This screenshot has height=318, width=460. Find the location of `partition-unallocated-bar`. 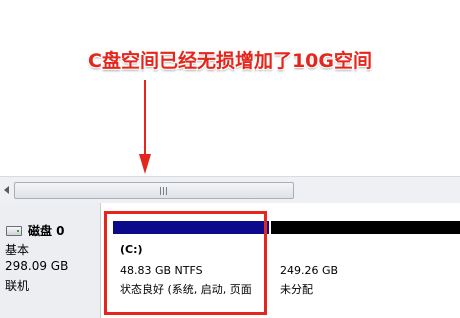

partition-unallocated-bar is located at coordinates (365, 227).